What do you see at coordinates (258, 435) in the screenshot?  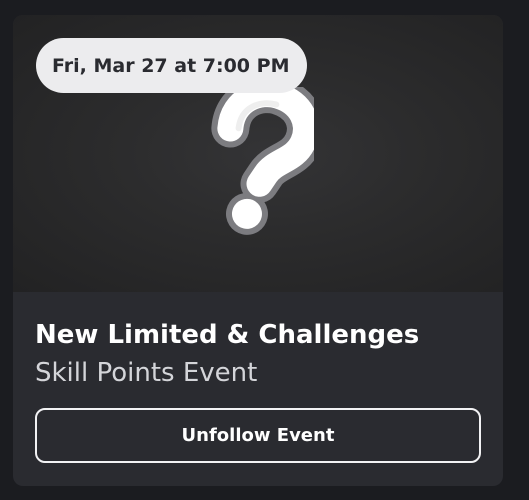 I see `unfollow-event-button: Unfollow Event` at bounding box center [258, 435].